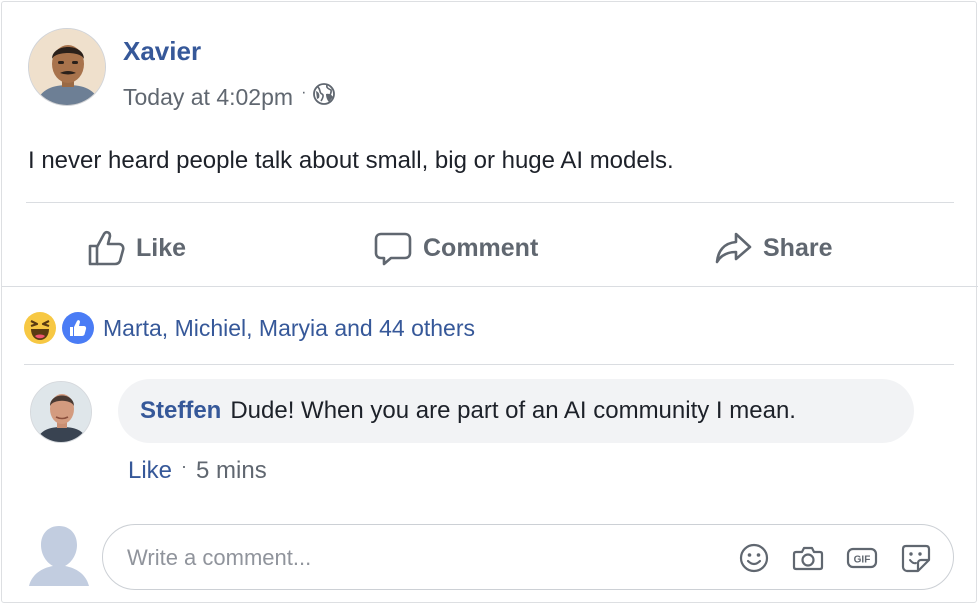  I want to click on like-button: Like, so click(136, 248).